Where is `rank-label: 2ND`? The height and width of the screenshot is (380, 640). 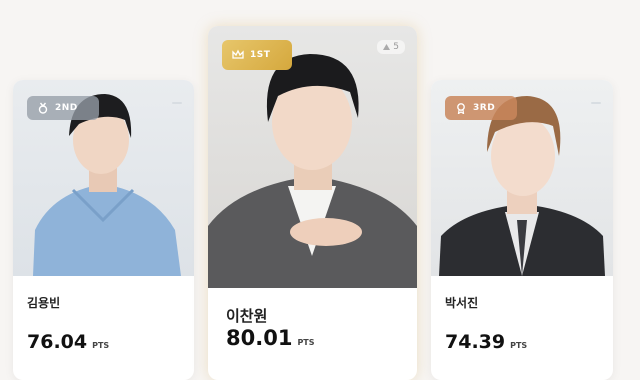 rank-label: 2ND is located at coordinates (66, 108).